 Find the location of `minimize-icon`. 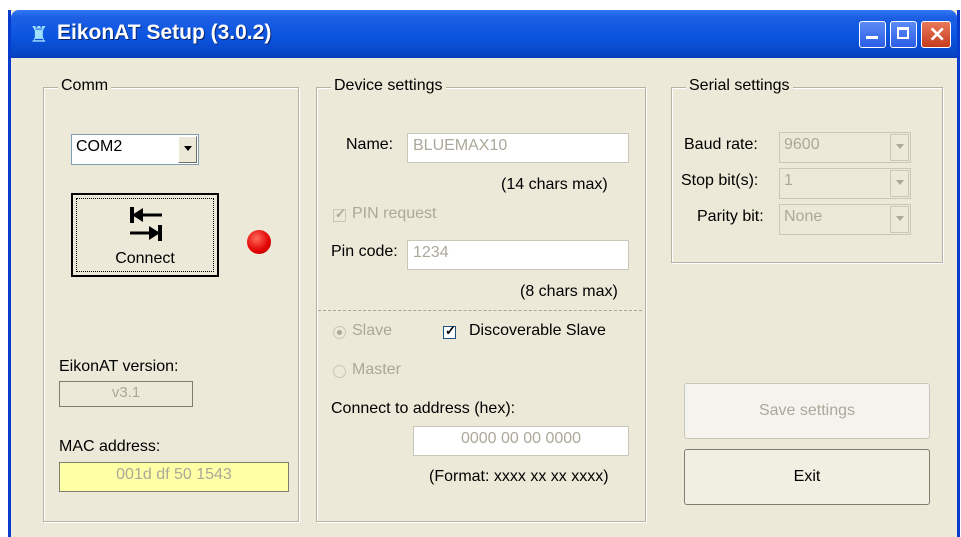

minimize-icon is located at coordinates (872, 37).